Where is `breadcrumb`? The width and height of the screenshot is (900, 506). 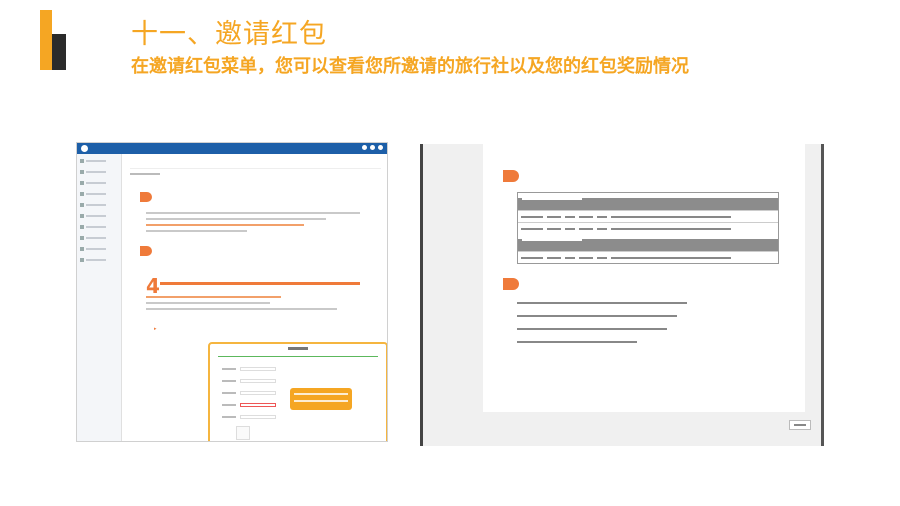
breadcrumb is located at coordinates (255, 167).